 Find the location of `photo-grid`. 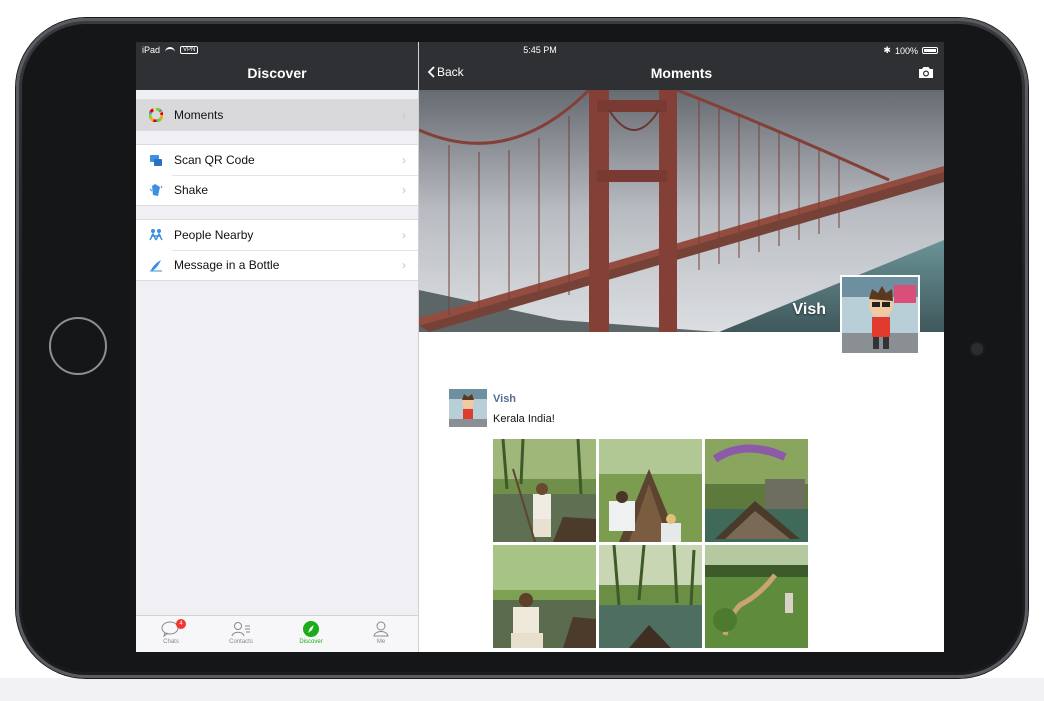

photo-grid is located at coordinates (650, 543).